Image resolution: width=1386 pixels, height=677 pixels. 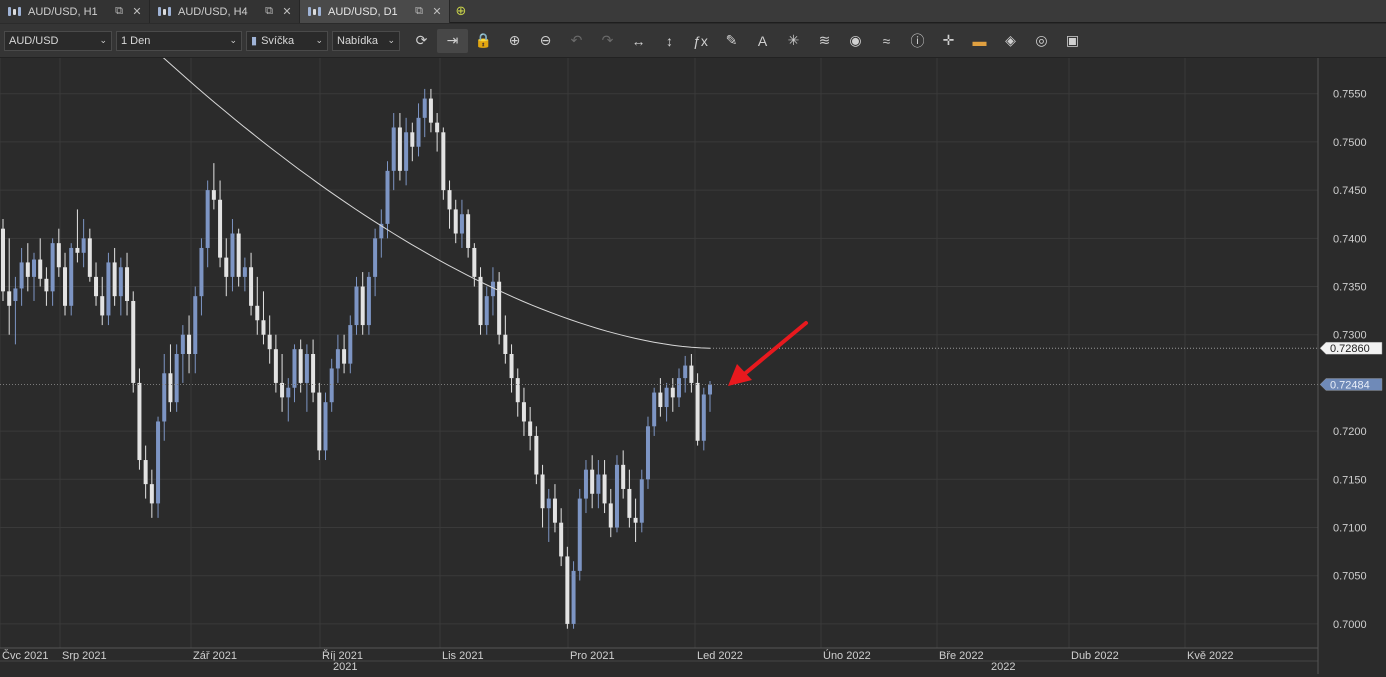 What do you see at coordinates (979, 41) in the screenshot?
I see `color-bar-icon: ▬` at bounding box center [979, 41].